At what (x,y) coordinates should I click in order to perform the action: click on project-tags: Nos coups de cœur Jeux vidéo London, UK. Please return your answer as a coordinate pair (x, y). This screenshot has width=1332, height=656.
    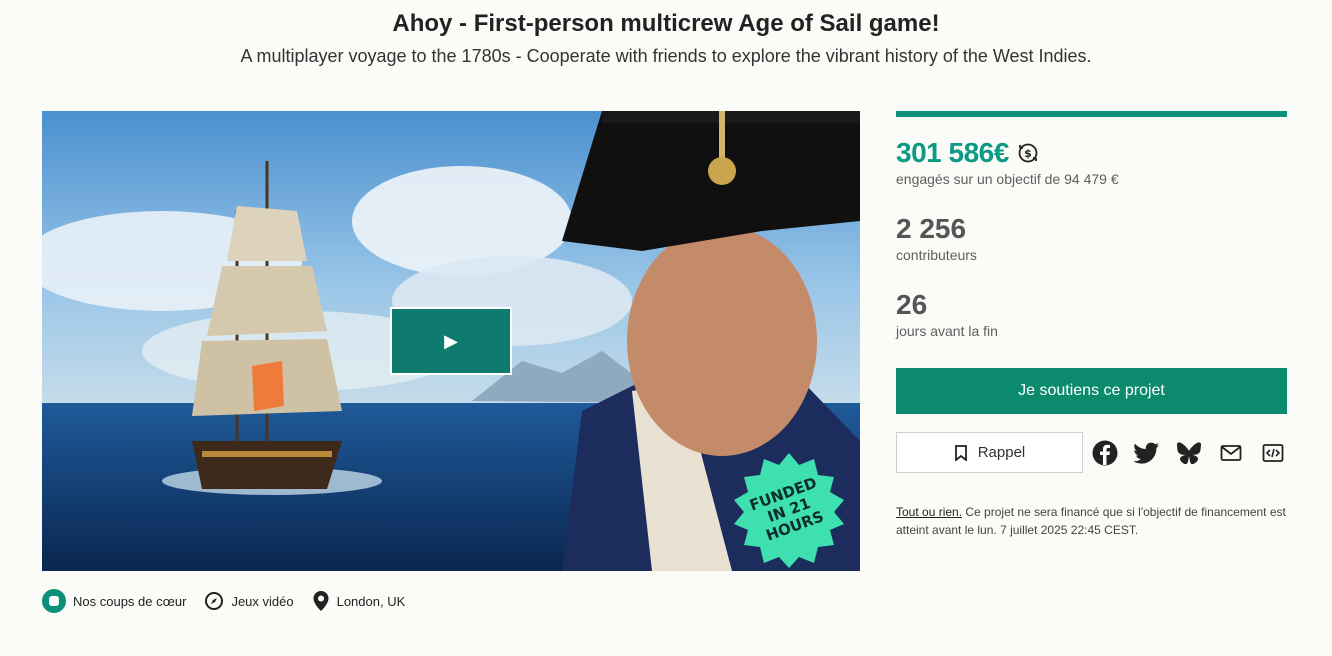
    Looking at the image, I should click on (223, 601).